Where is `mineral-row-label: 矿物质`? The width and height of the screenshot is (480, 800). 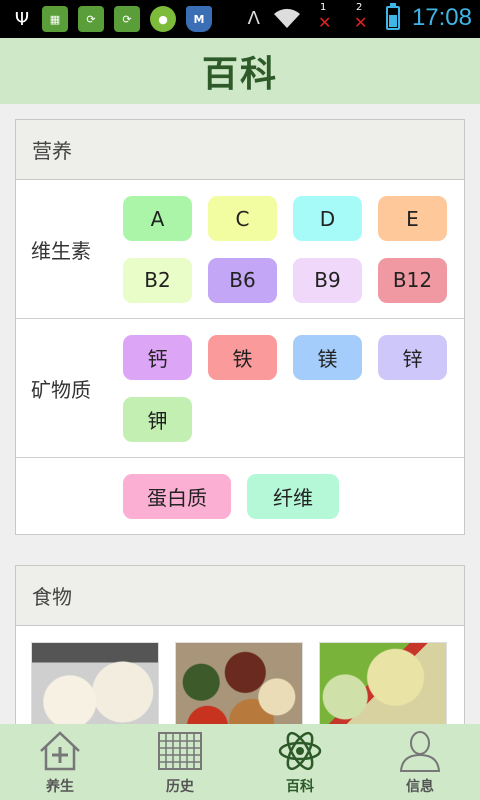 mineral-row-label: 矿物质 is located at coordinates (61, 389).